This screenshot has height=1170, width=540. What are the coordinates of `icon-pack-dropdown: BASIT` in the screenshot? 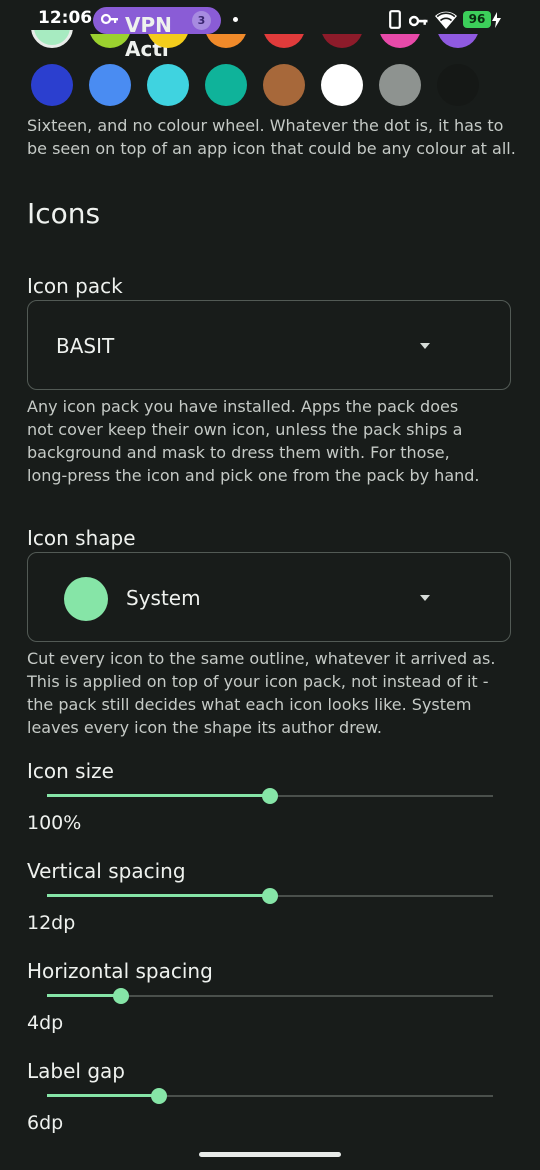 It's located at (269, 345).